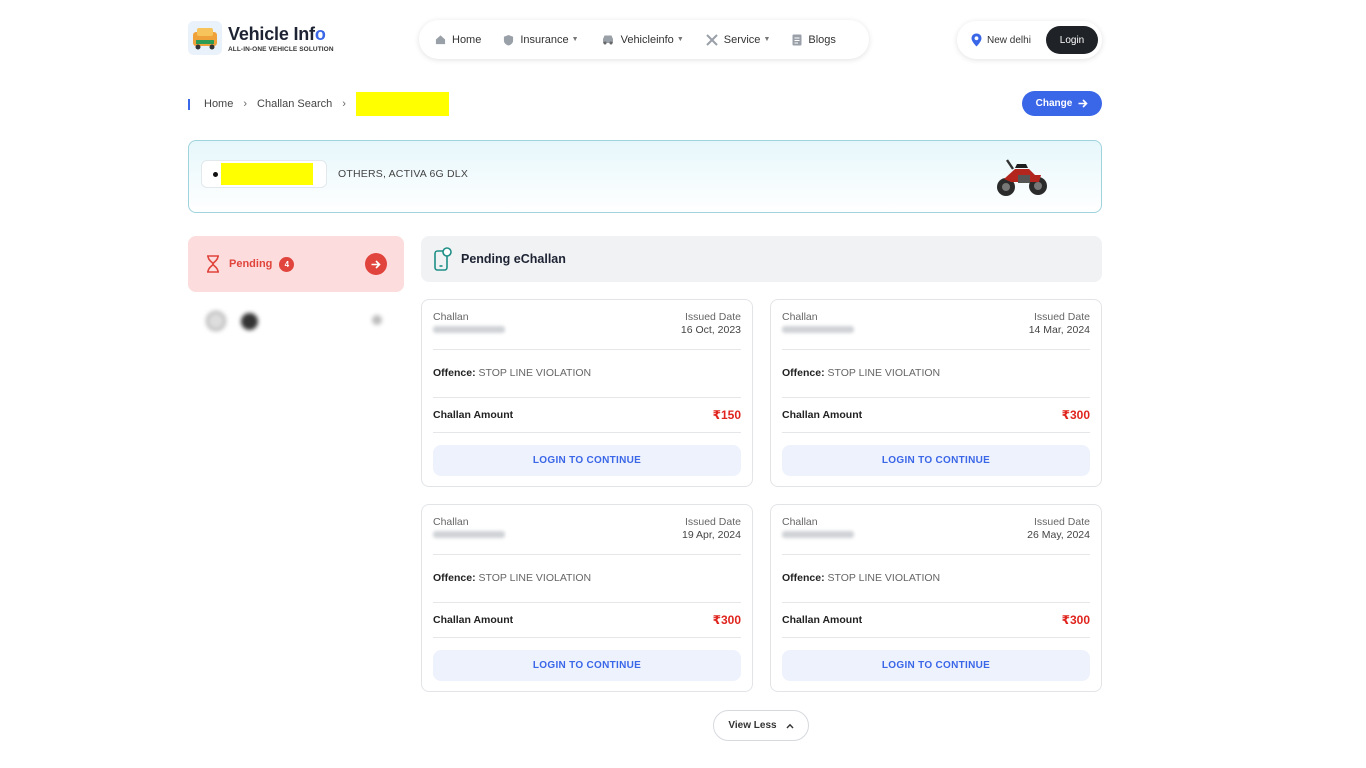 This screenshot has height=768, width=1366. Describe the element at coordinates (281, 49) in the screenshot. I see `brand-tagline: ALL-IN-ONE VEHICLE SOLUTION` at that location.